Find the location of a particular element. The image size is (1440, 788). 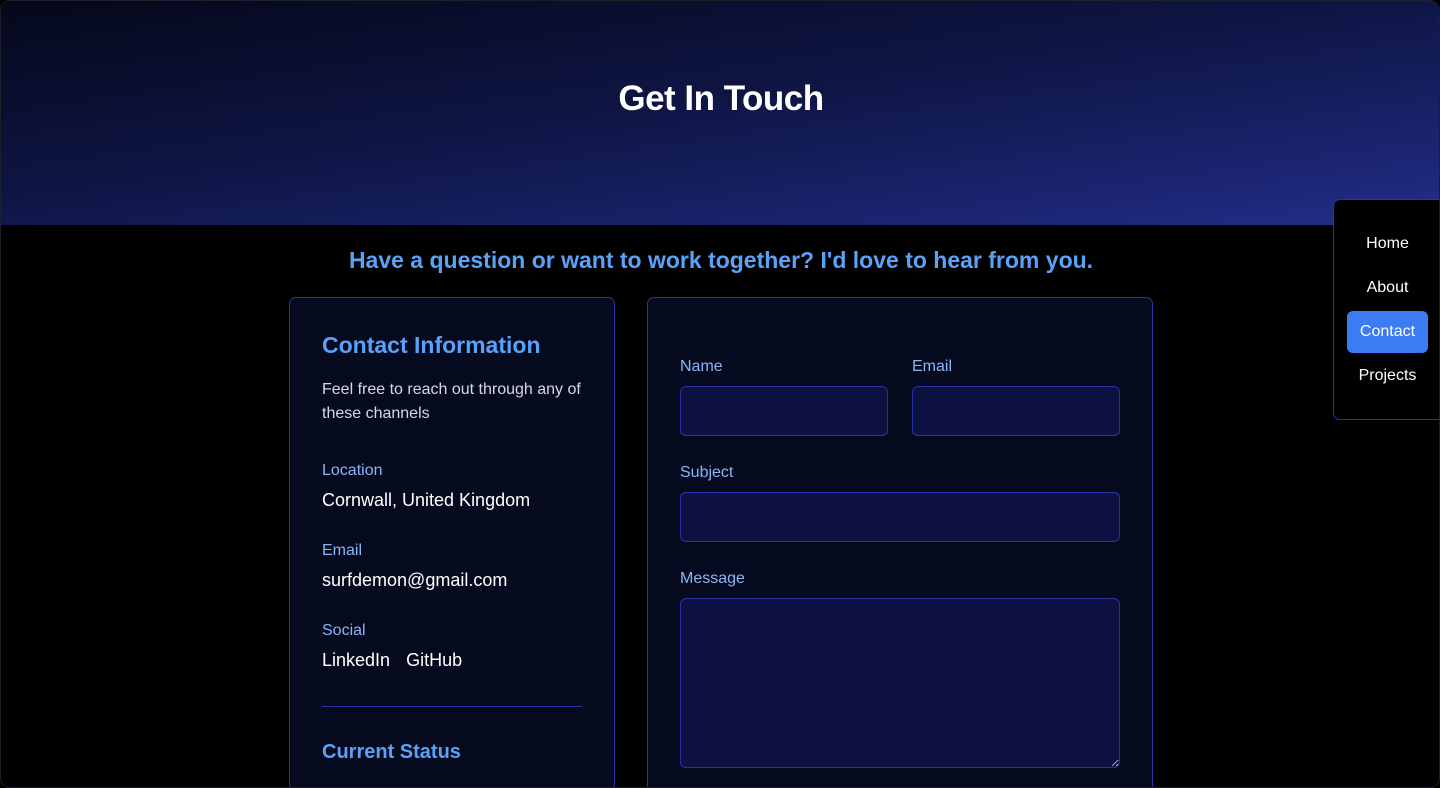

email-label: Email is located at coordinates (932, 366).